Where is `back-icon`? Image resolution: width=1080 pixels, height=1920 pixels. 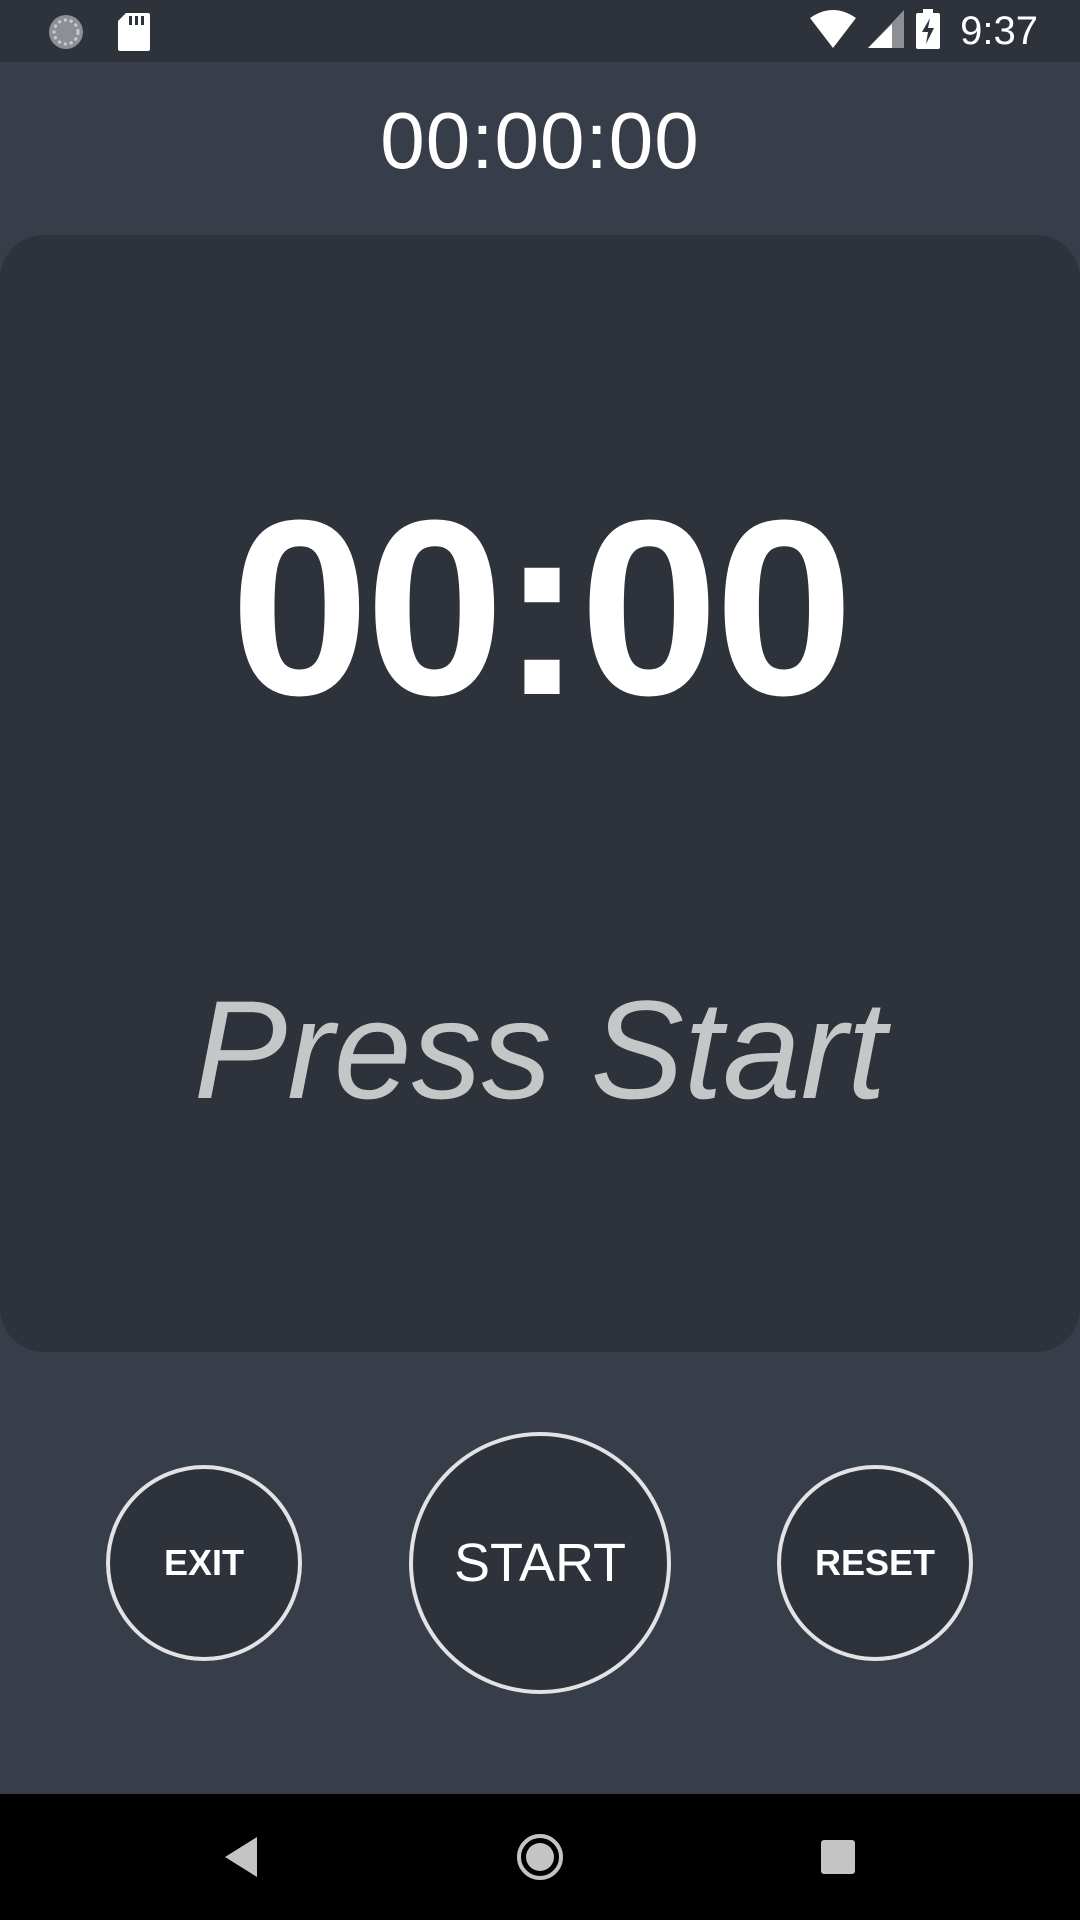
back-icon is located at coordinates (241, 1857).